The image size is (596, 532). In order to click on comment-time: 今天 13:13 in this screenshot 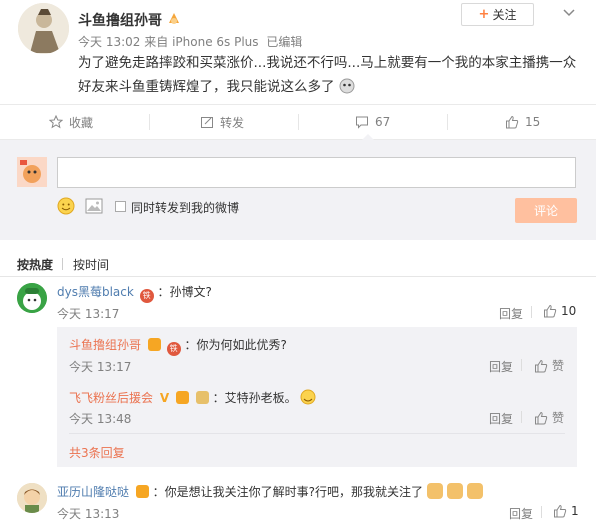, I will do `click(88, 514)`.